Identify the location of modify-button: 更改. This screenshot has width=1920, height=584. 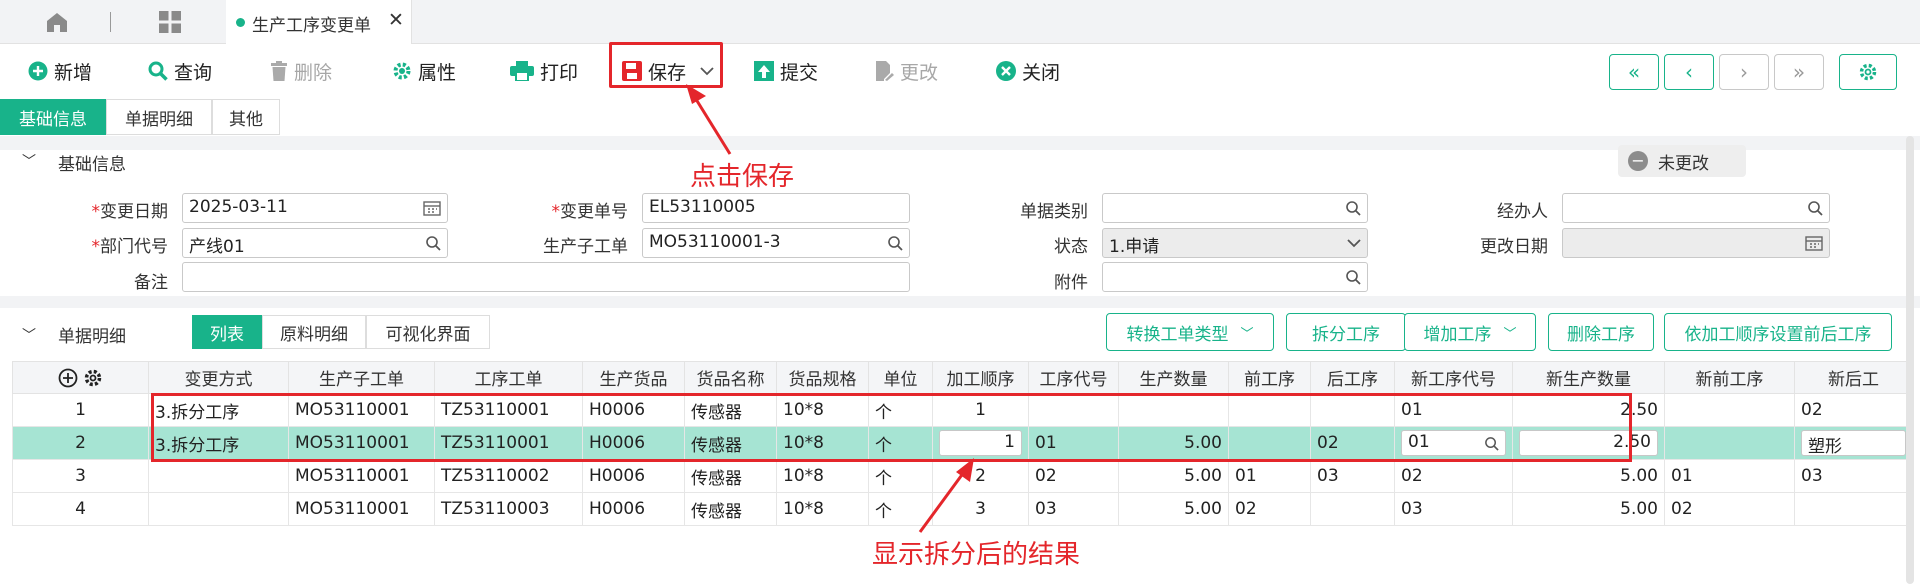
(906, 71).